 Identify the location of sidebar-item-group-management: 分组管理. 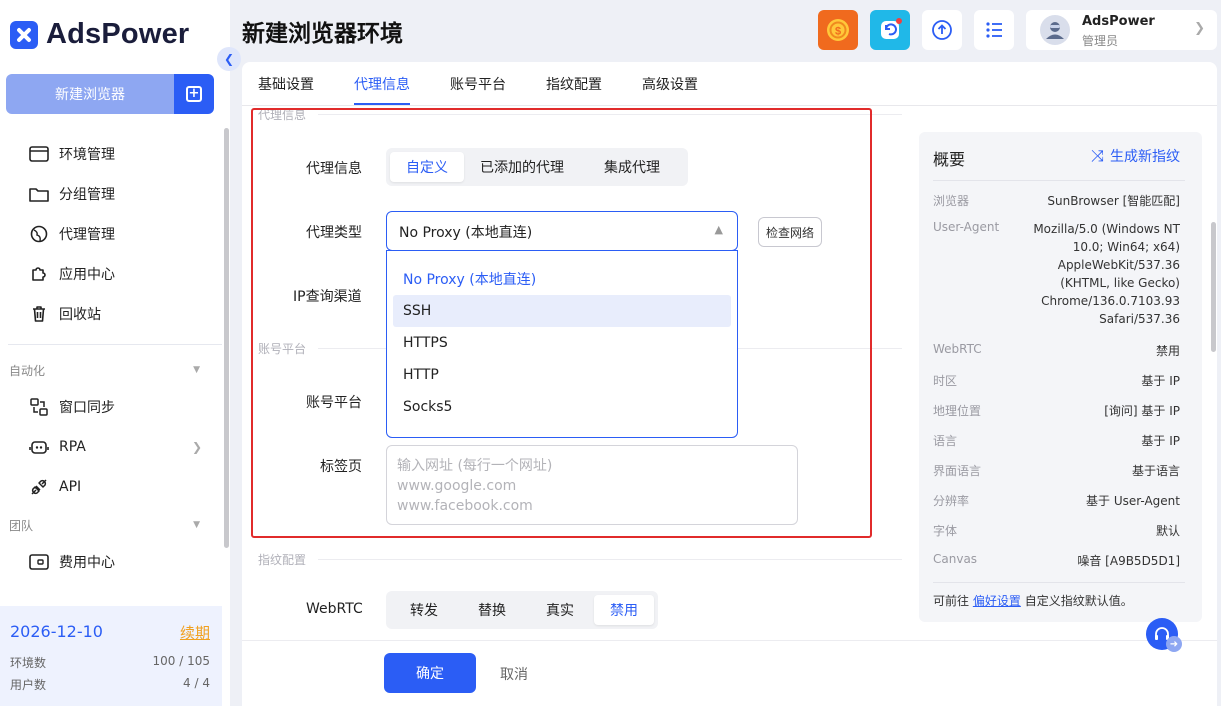
(115, 194).